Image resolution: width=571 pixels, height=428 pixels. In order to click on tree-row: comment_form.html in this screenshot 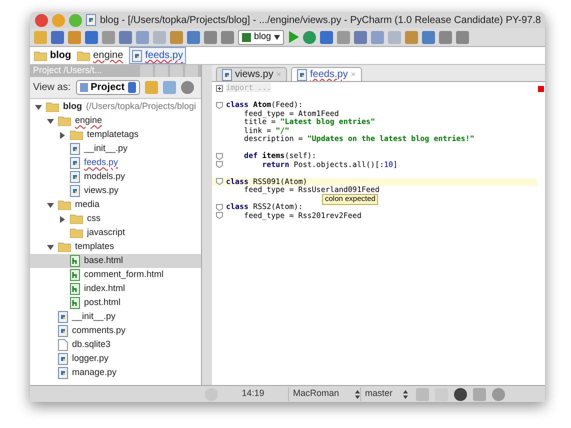, I will do `click(115, 275)`.